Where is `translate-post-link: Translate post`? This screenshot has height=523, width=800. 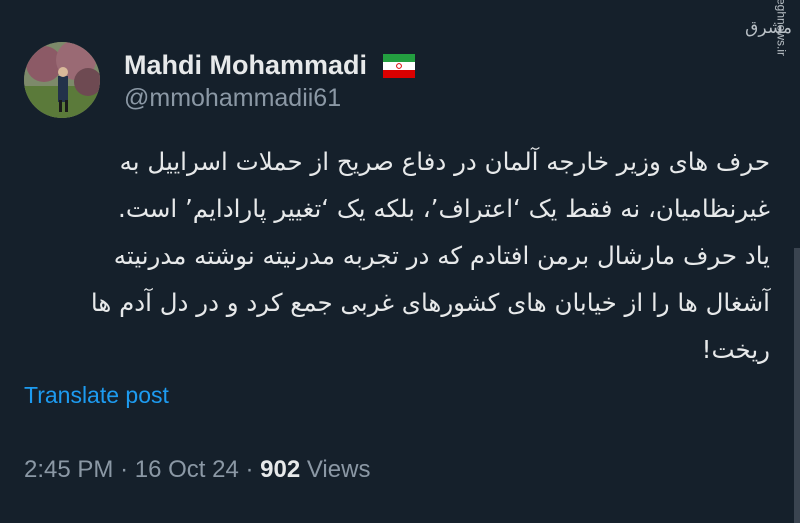 translate-post-link: Translate post is located at coordinates (96, 395).